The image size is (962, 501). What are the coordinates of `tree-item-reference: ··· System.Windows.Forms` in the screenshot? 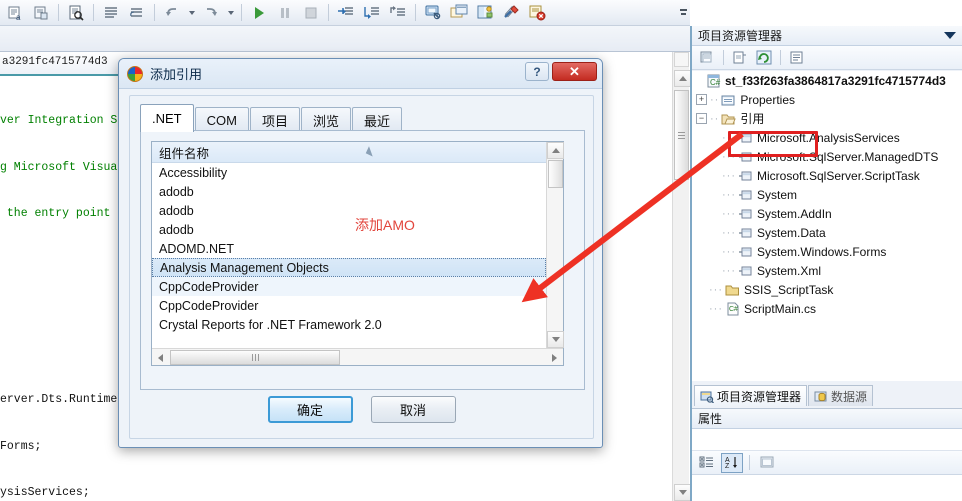 It's located at (827, 251).